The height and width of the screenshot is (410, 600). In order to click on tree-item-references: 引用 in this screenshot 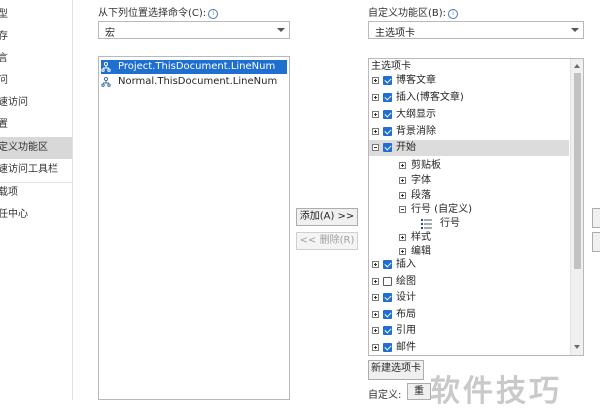, I will do `click(469, 331)`.